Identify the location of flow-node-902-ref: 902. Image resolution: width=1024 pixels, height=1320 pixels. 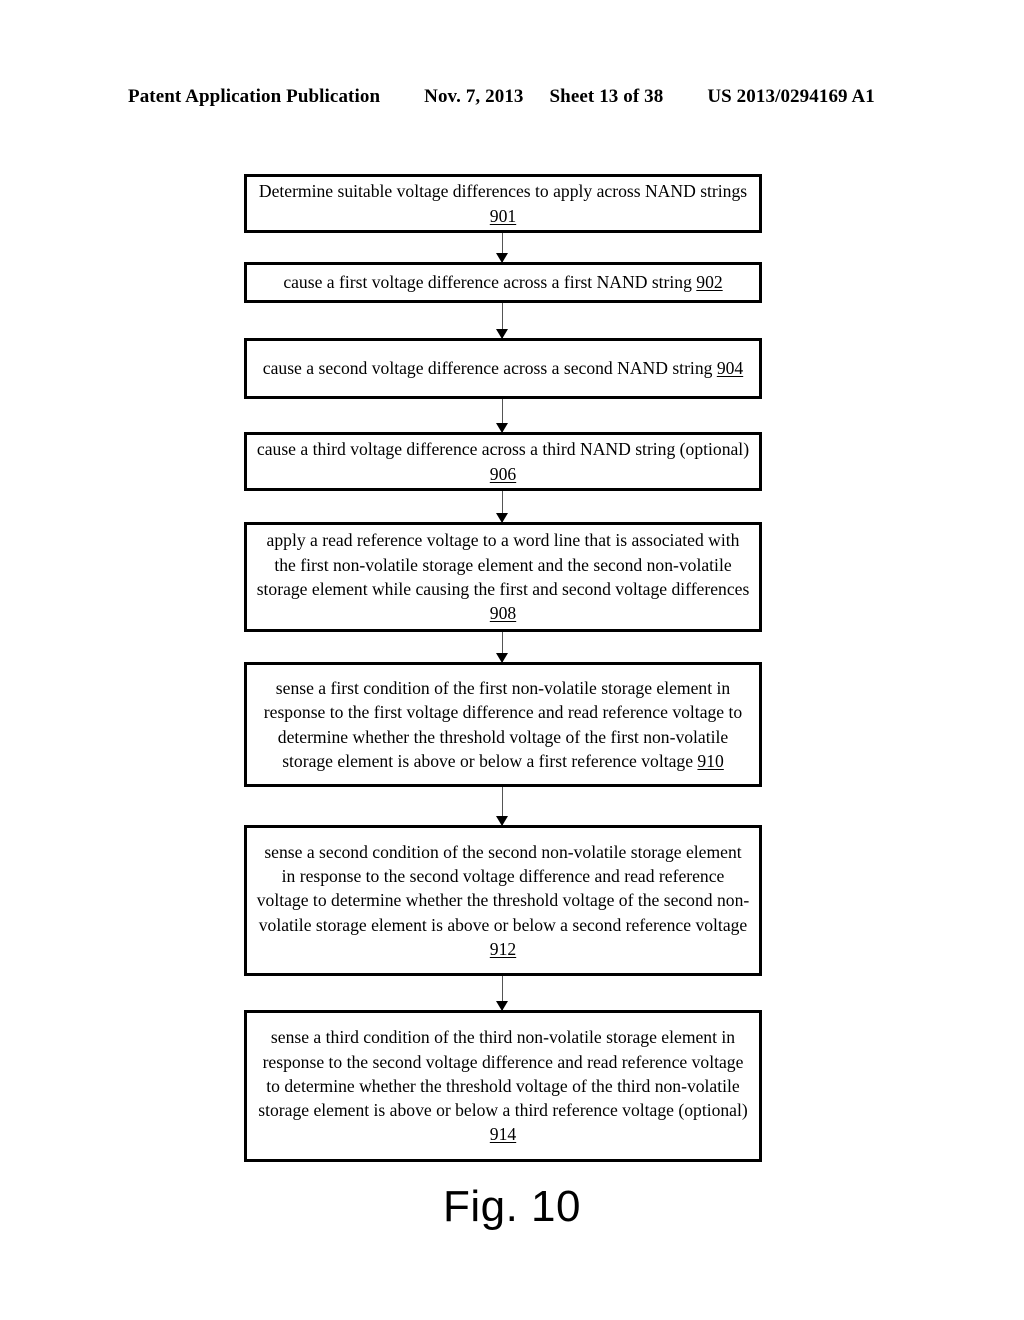
(709, 282).